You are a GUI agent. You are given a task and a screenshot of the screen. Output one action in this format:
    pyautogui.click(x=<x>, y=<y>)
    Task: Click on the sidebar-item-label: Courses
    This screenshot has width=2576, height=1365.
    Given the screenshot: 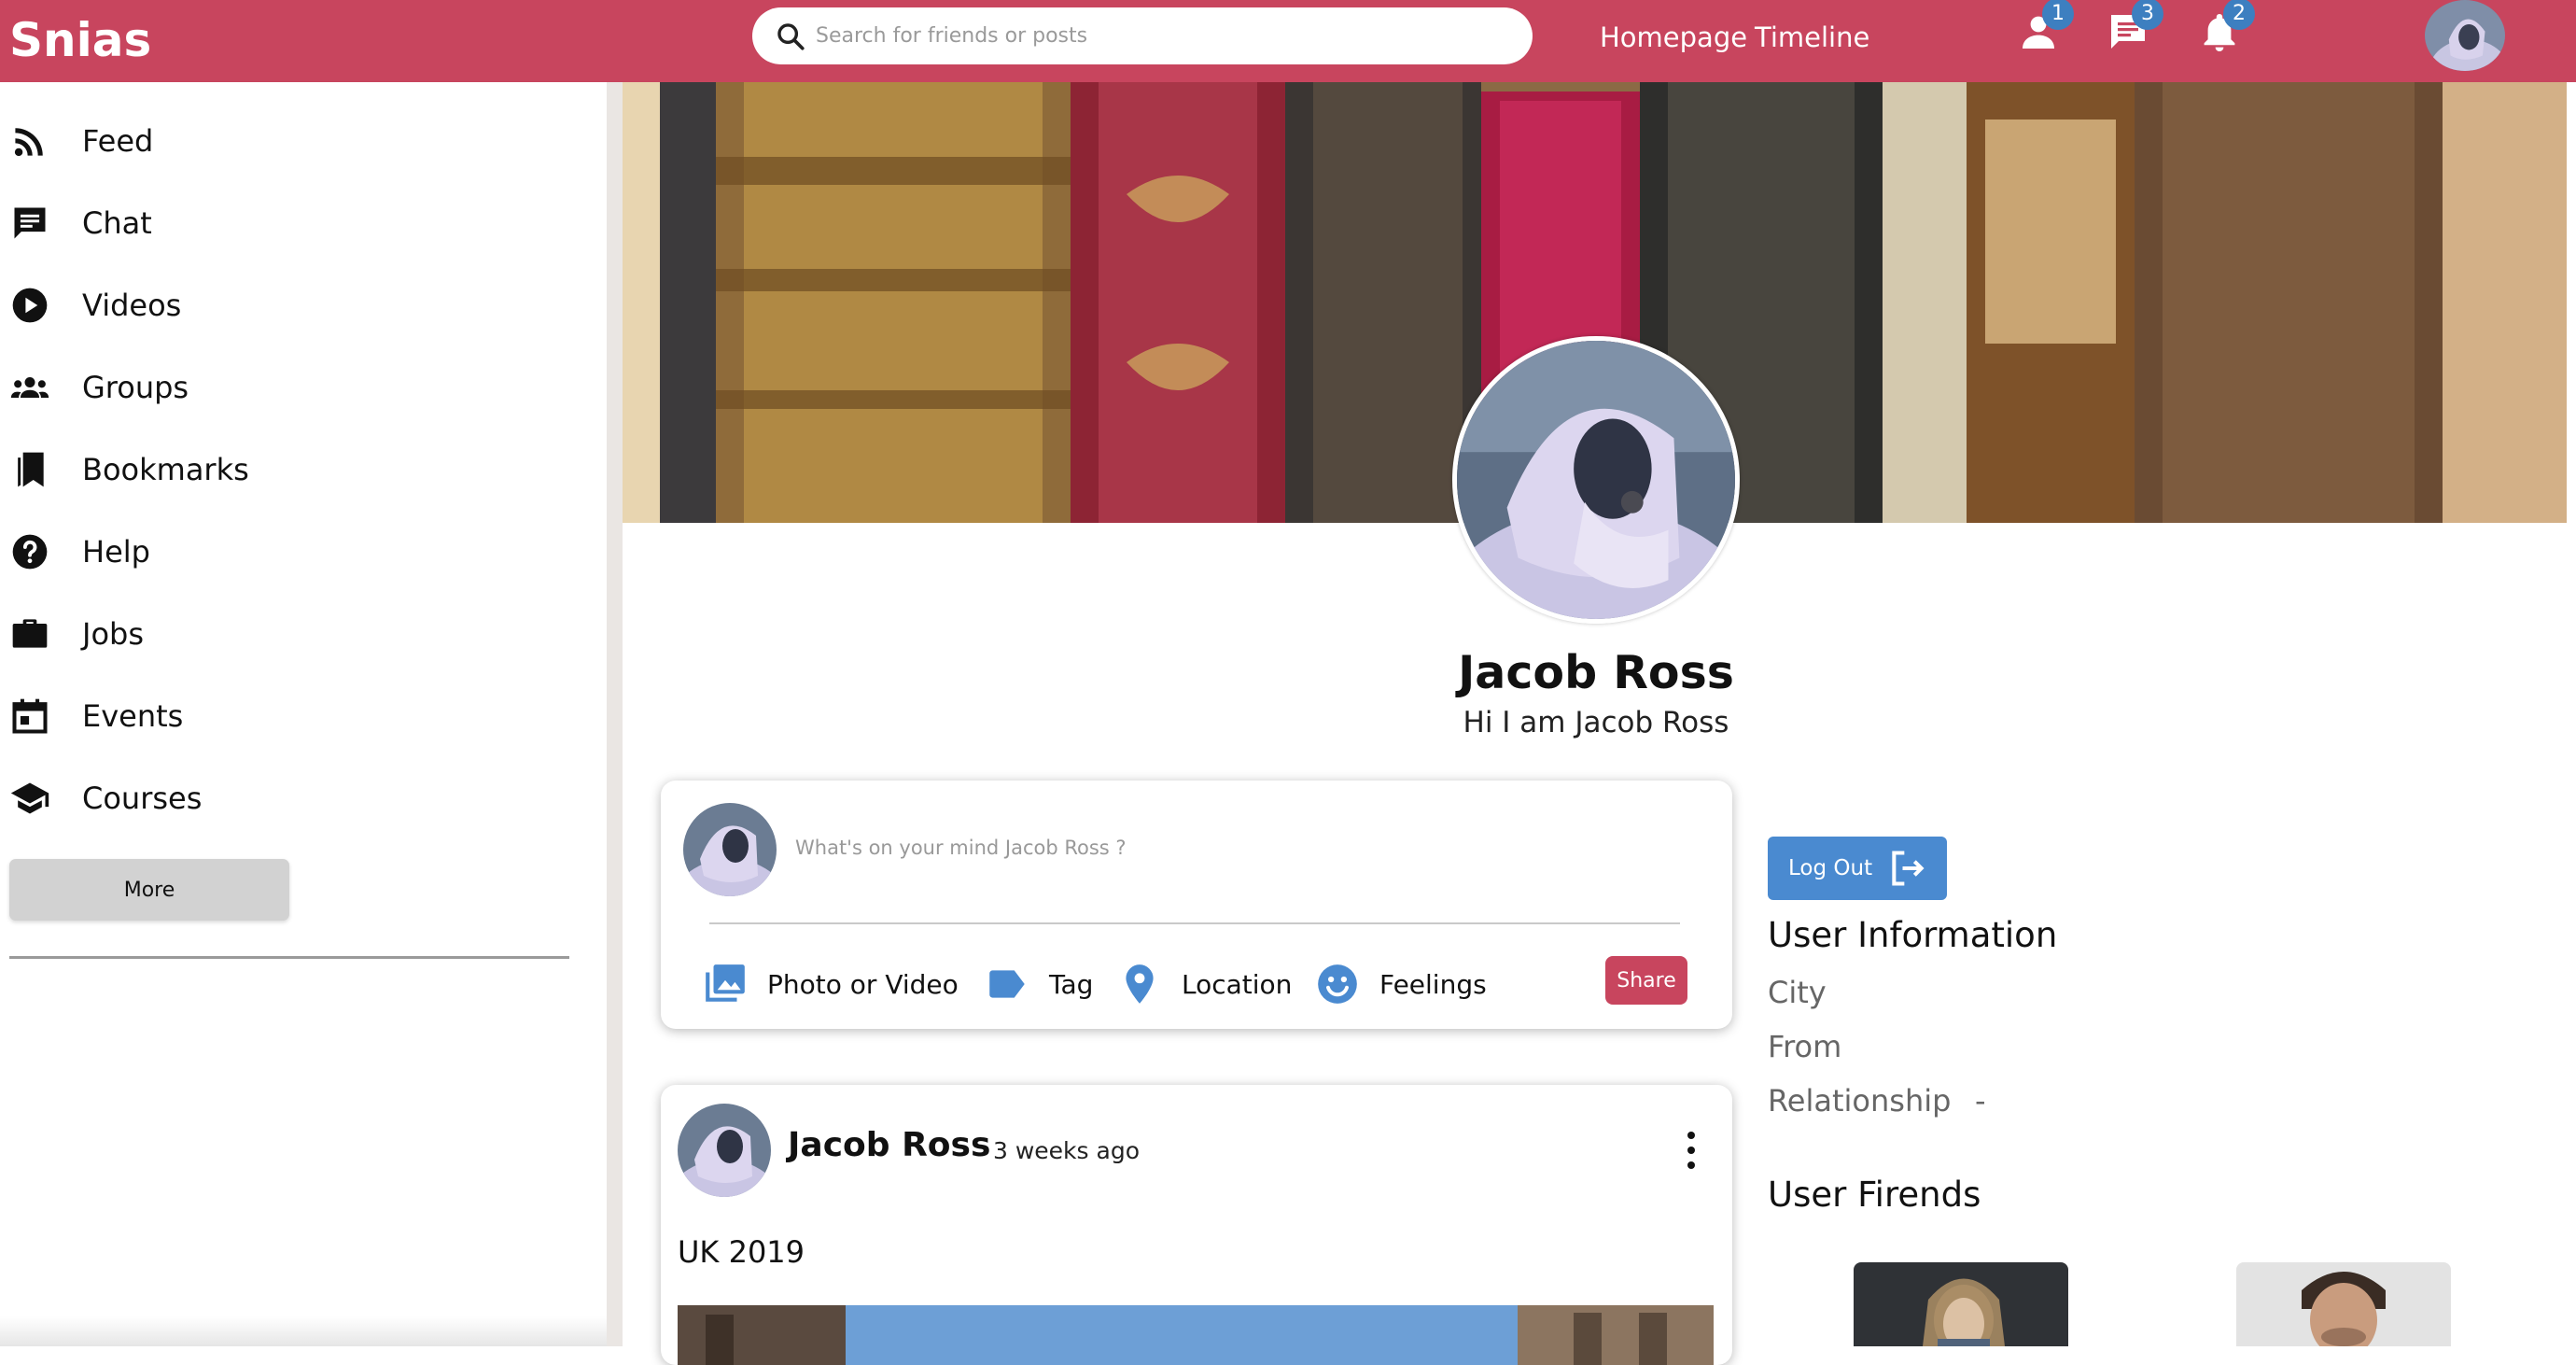 What is the action you would take?
    pyautogui.click(x=142, y=798)
    